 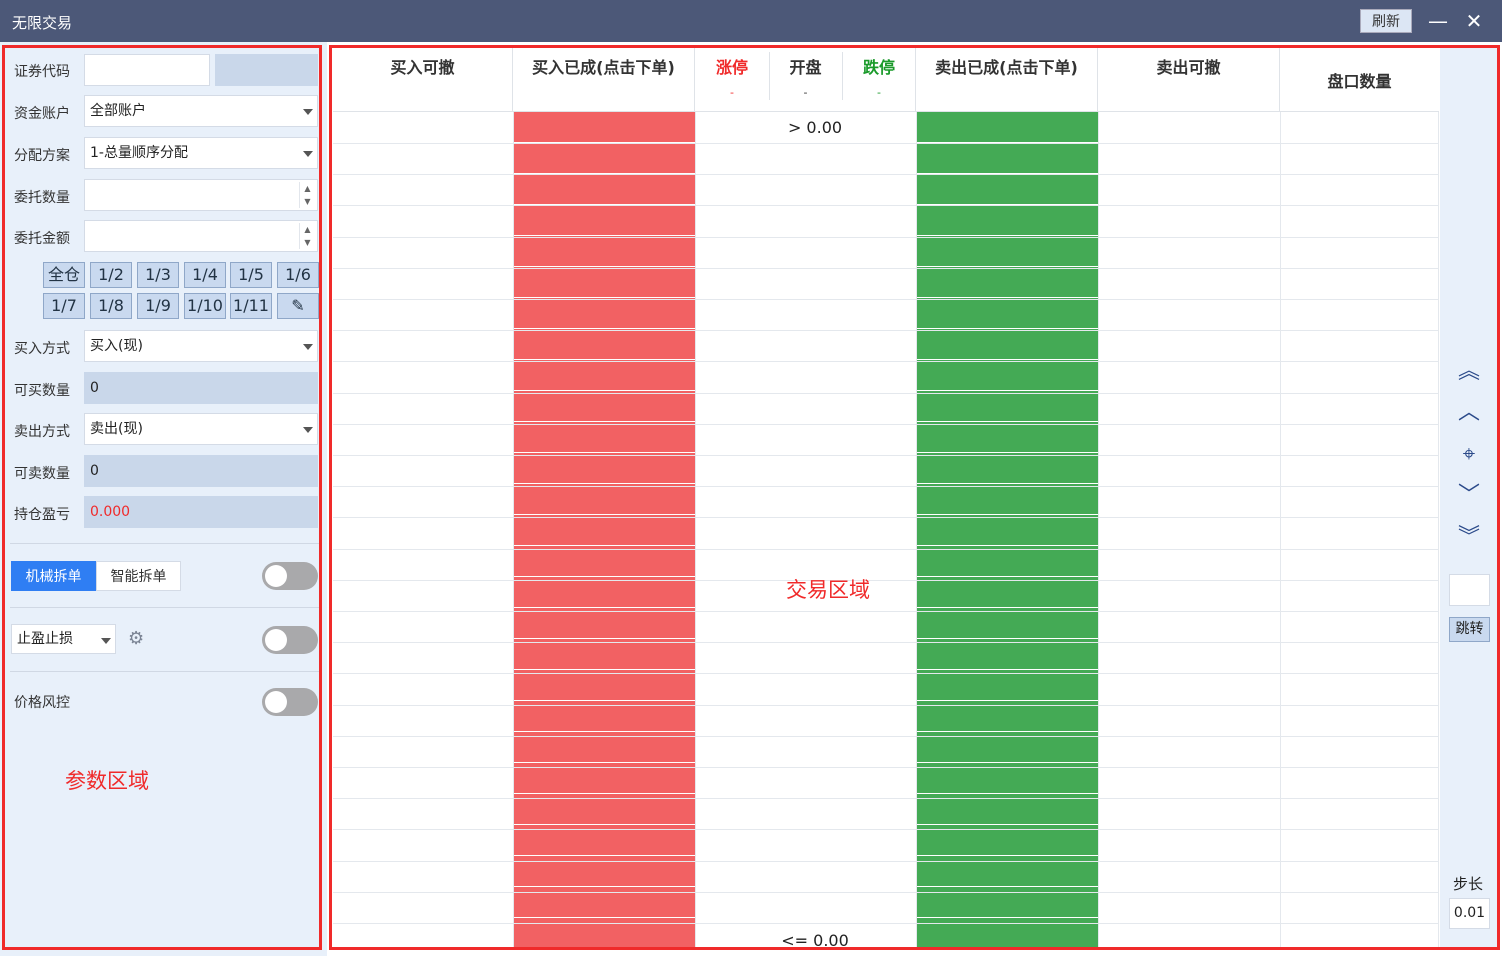 What do you see at coordinates (147, 70) in the screenshot?
I see `security-code-input` at bounding box center [147, 70].